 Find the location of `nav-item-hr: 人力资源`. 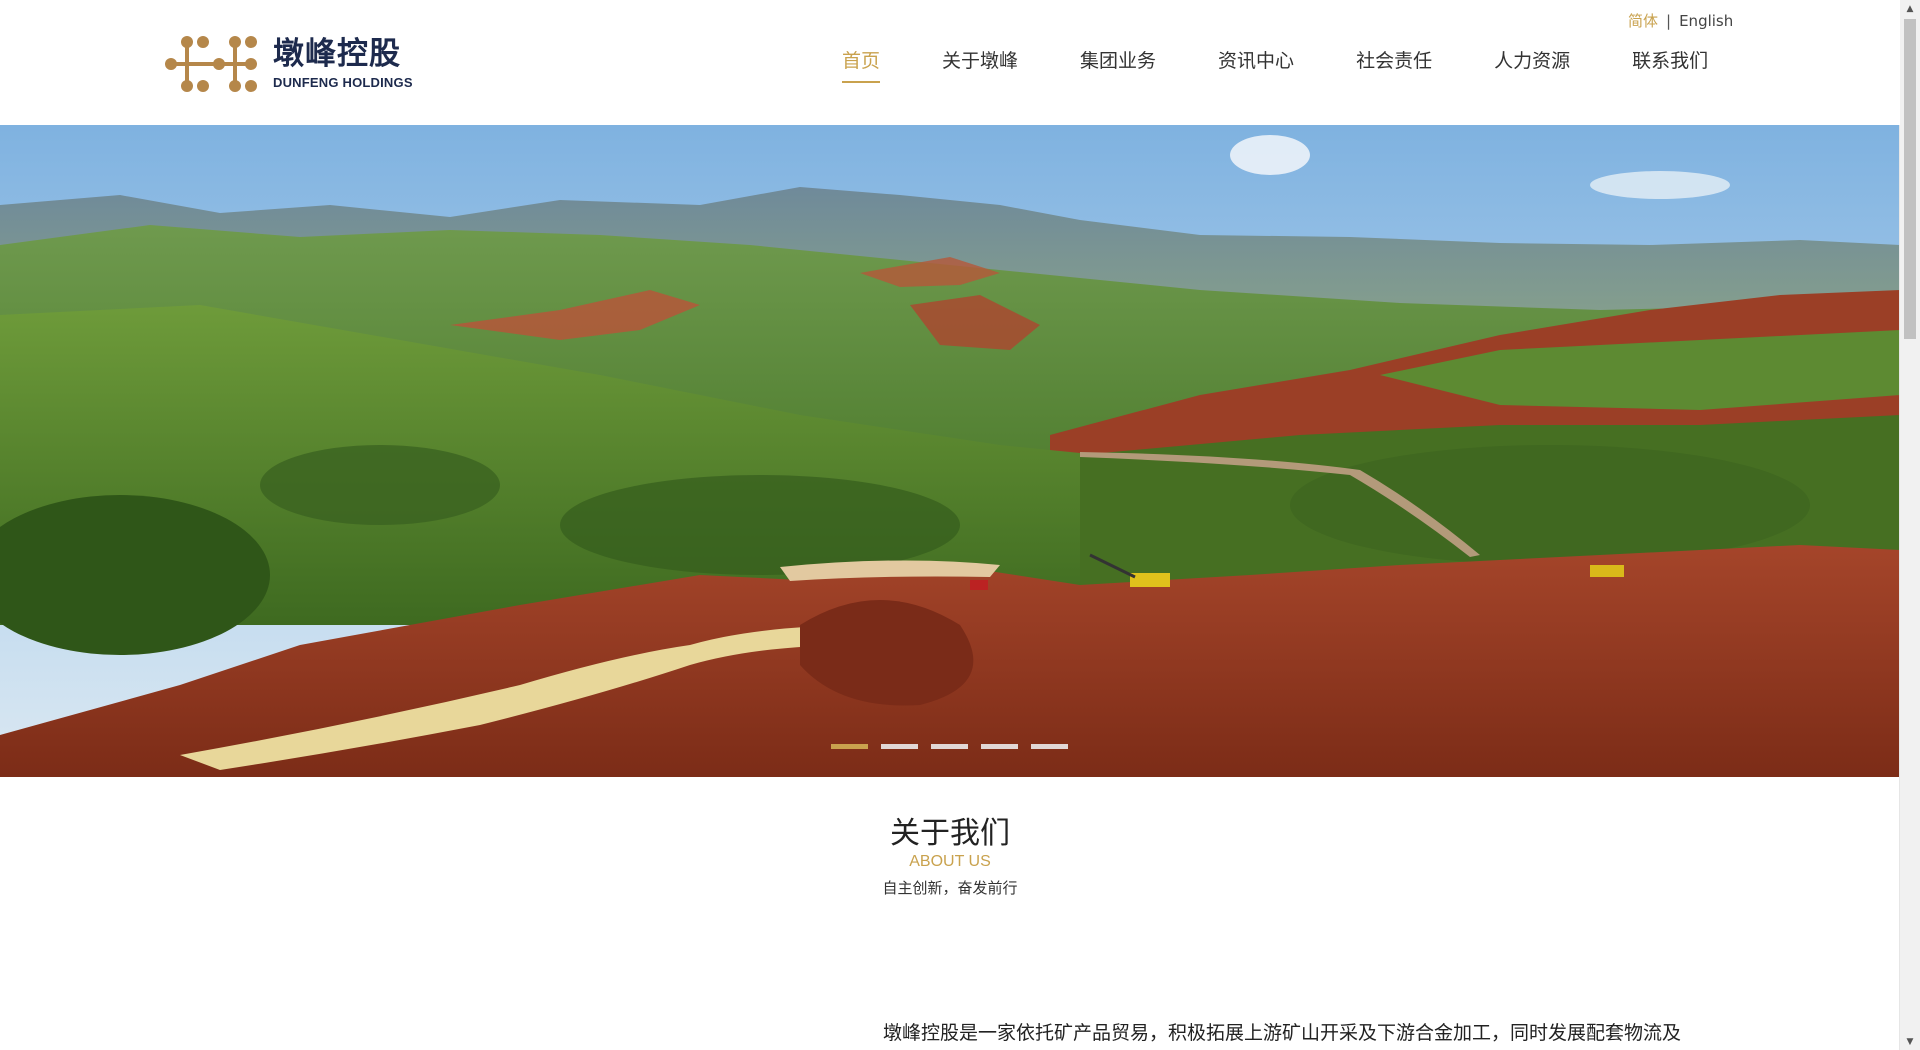

nav-item-hr: 人力资源 is located at coordinates (1532, 64).